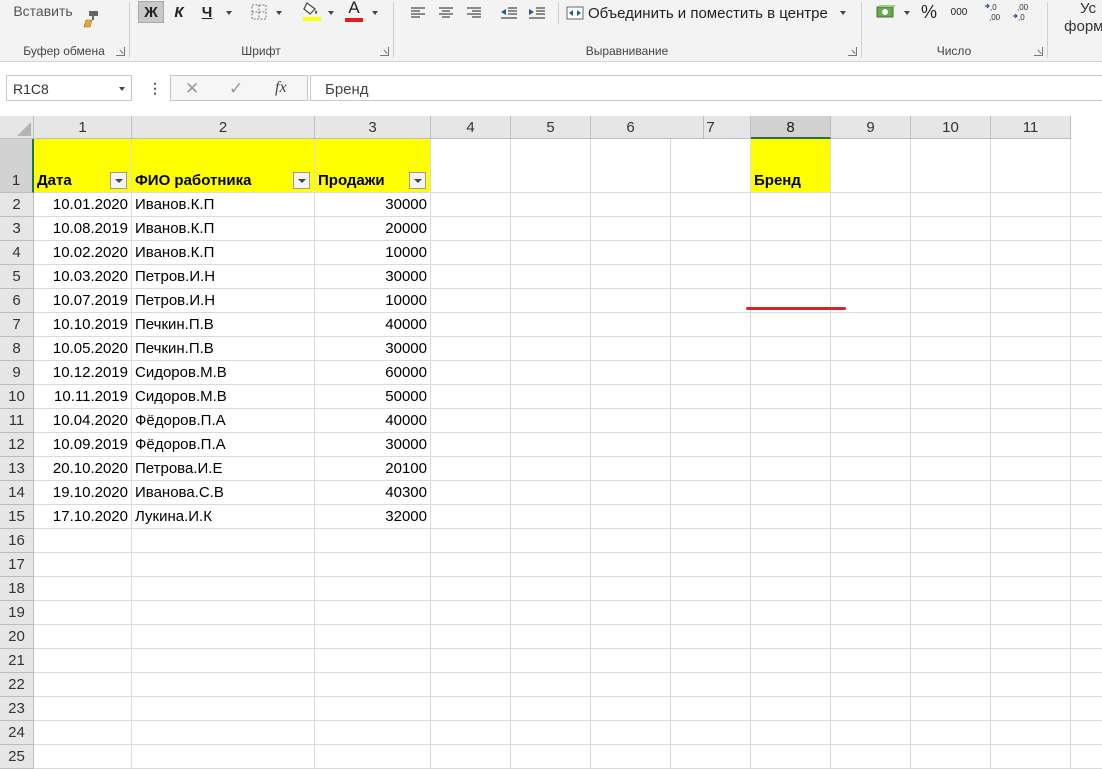 The width and height of the screenshot is (1102, 769). What do you see at coordinates (17, 349) in the screenshot?
I see `row-header-8: 8` at bounding box center [17, 349].